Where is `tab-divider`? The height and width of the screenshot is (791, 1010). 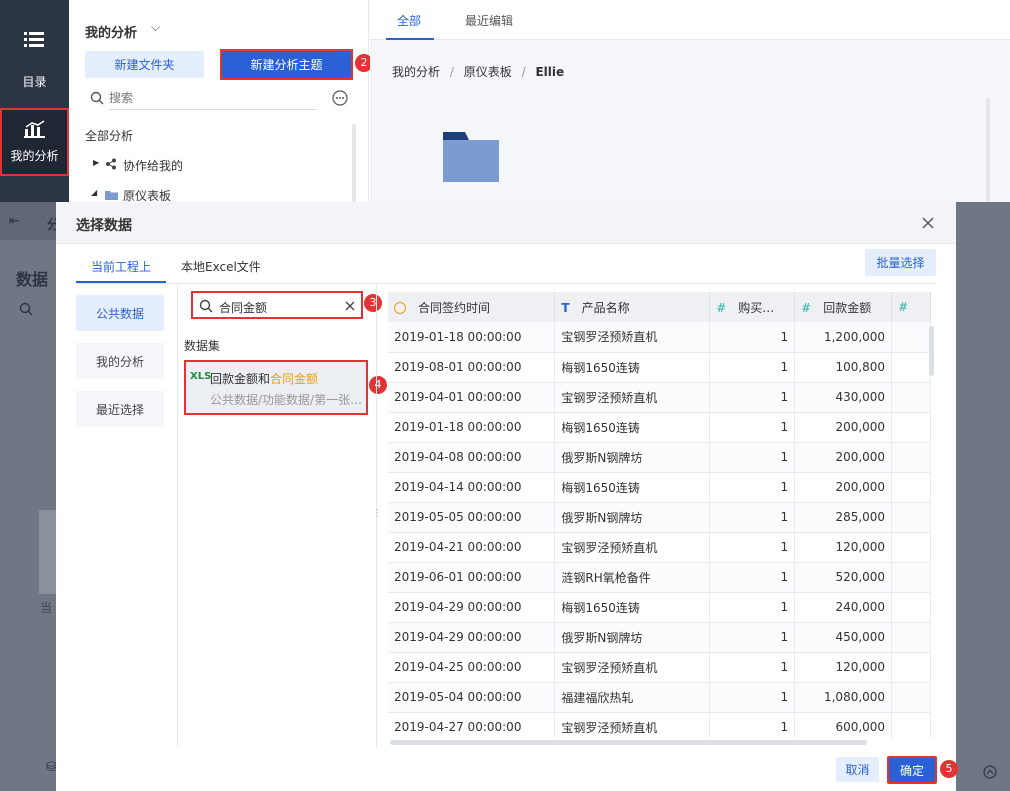
tab-divider is located at coordinates (506, 283).